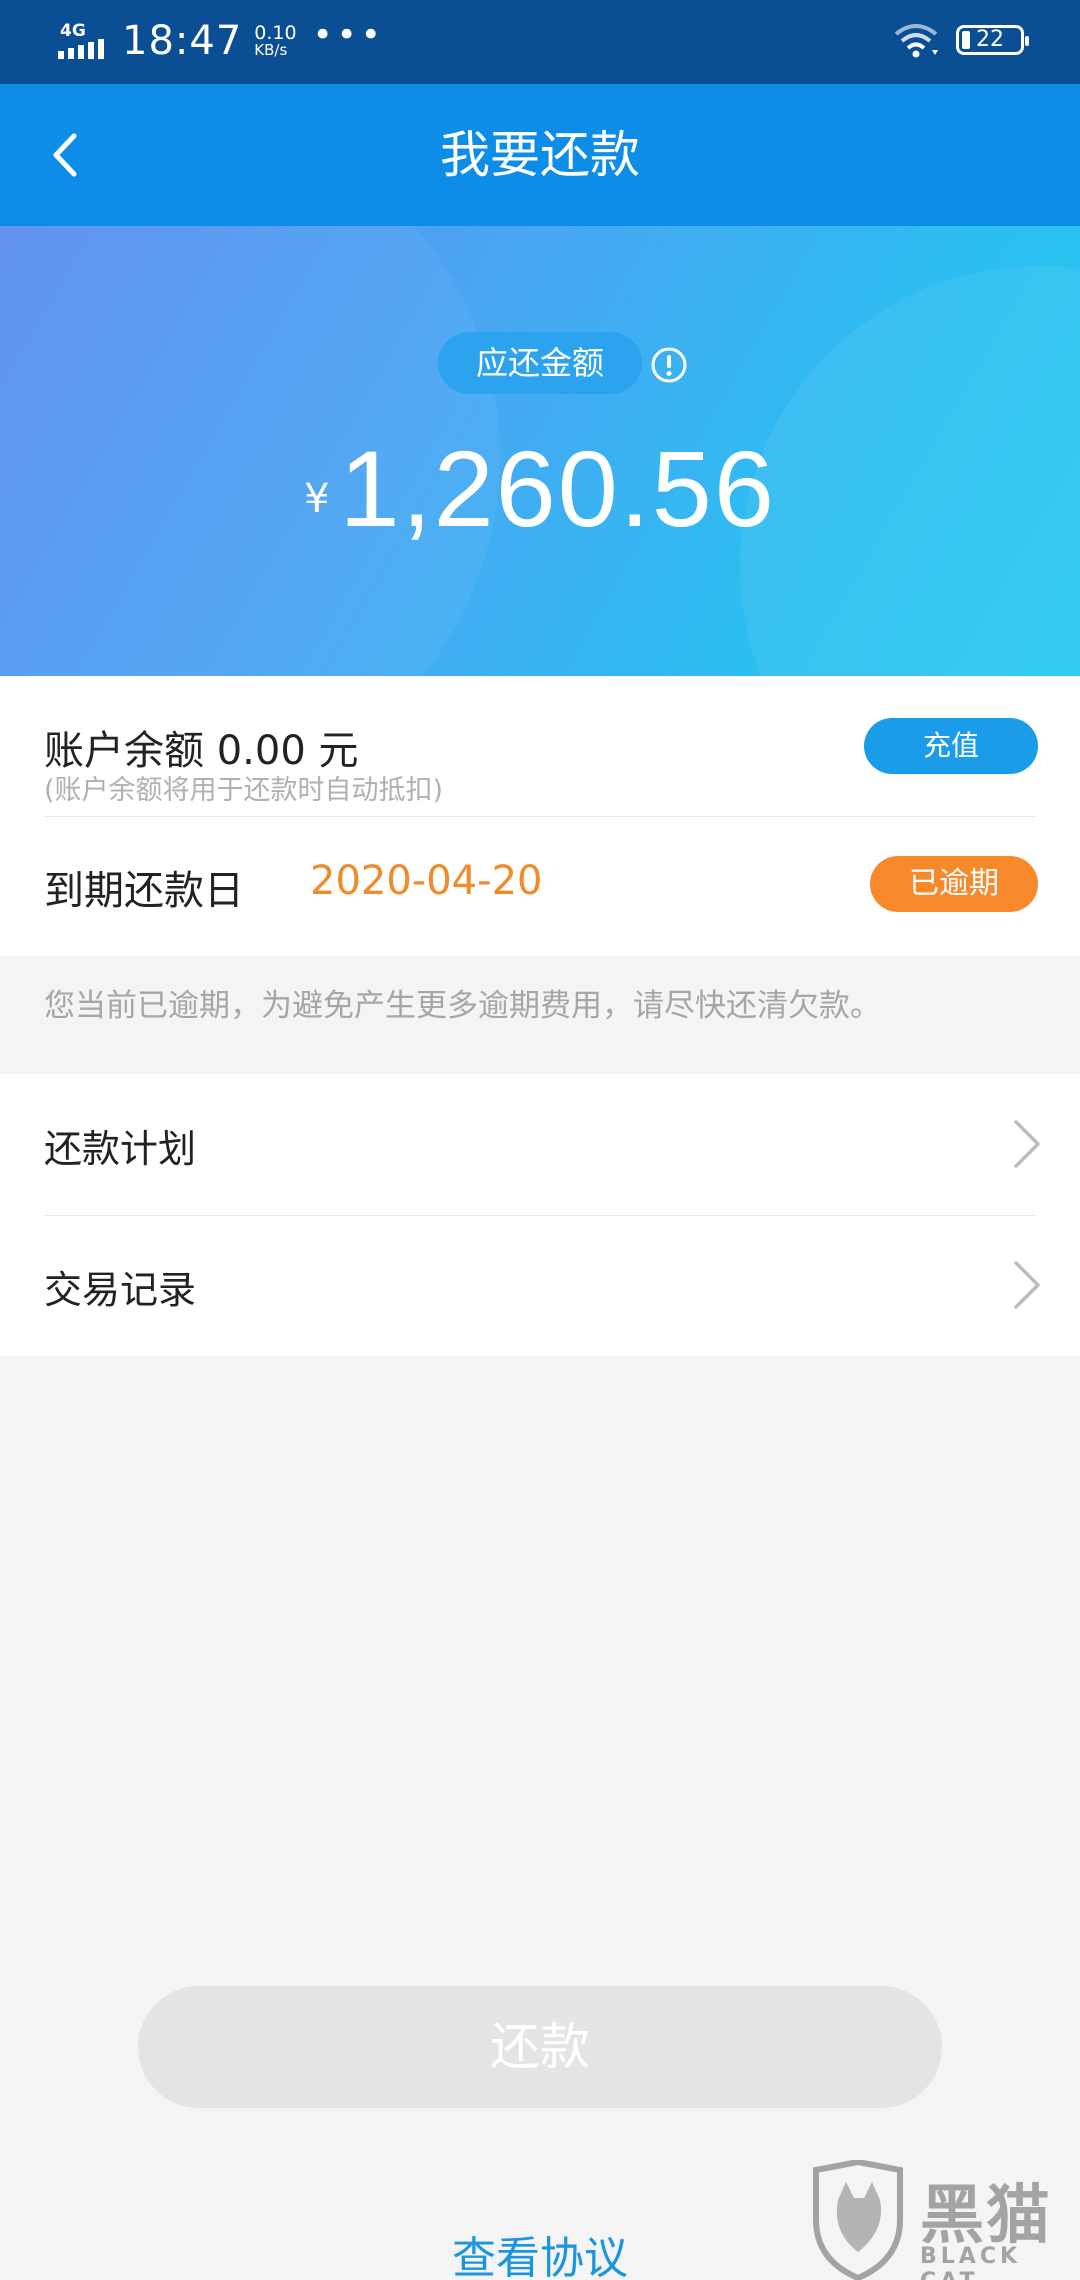 The height and width of the screenshot is (2280, 1080). What do you see at coordinates (951, 746) in the screenshot?
I see `recharge-button: 充值` at bounding box center [951, 746].